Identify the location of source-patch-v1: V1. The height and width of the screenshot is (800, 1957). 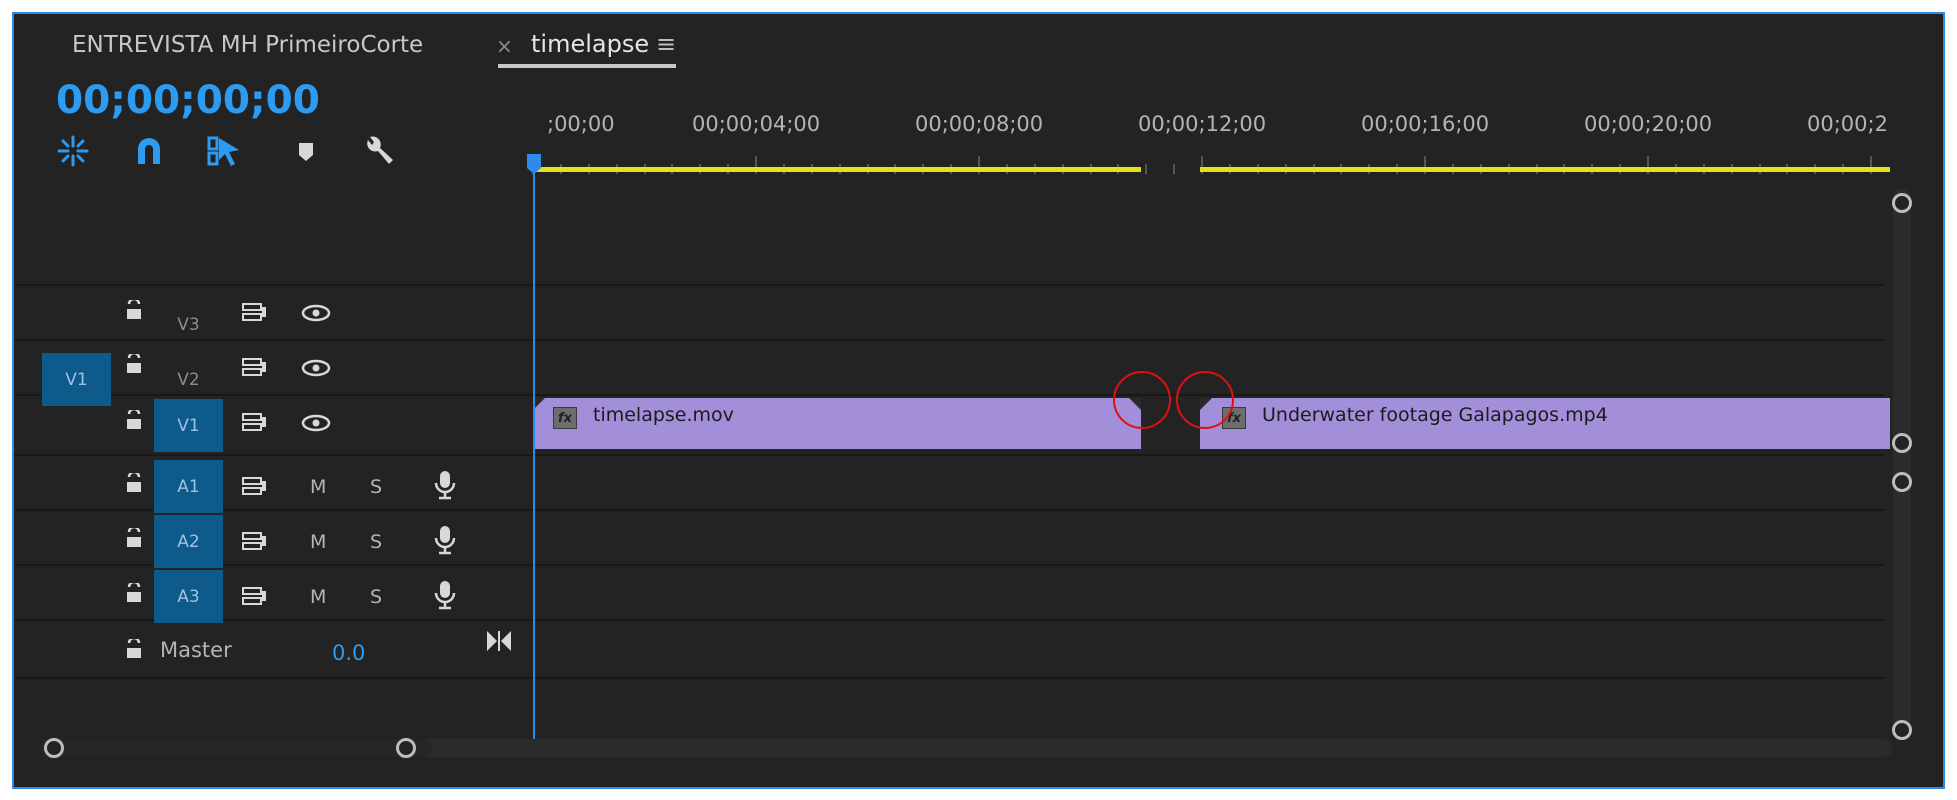
(76, 379).